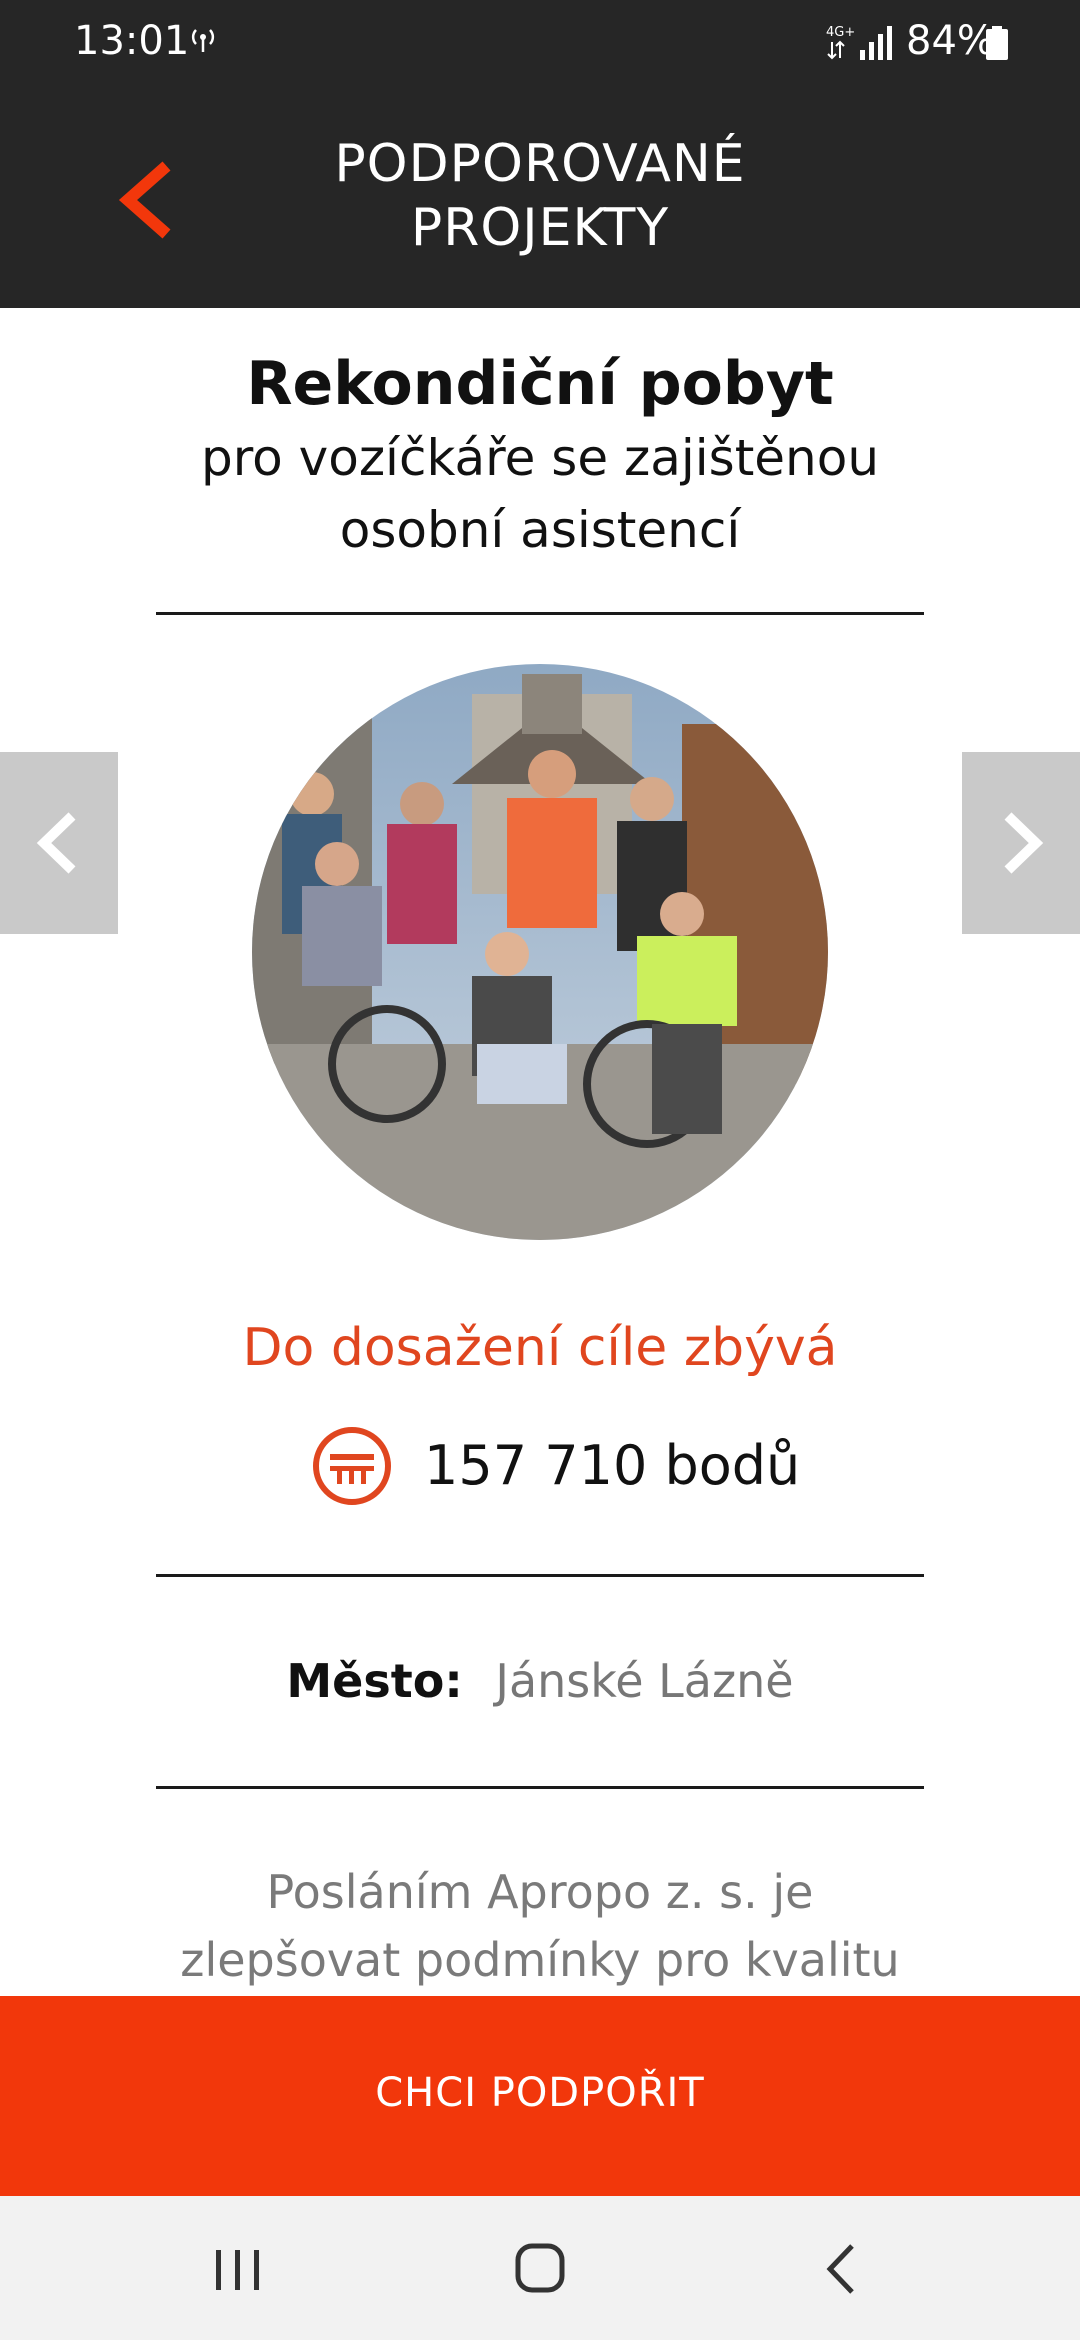 Image resolution: width=1080 pixels, height=2340 pixels. I want to click on city-label: Město:, so click(374, 1681).